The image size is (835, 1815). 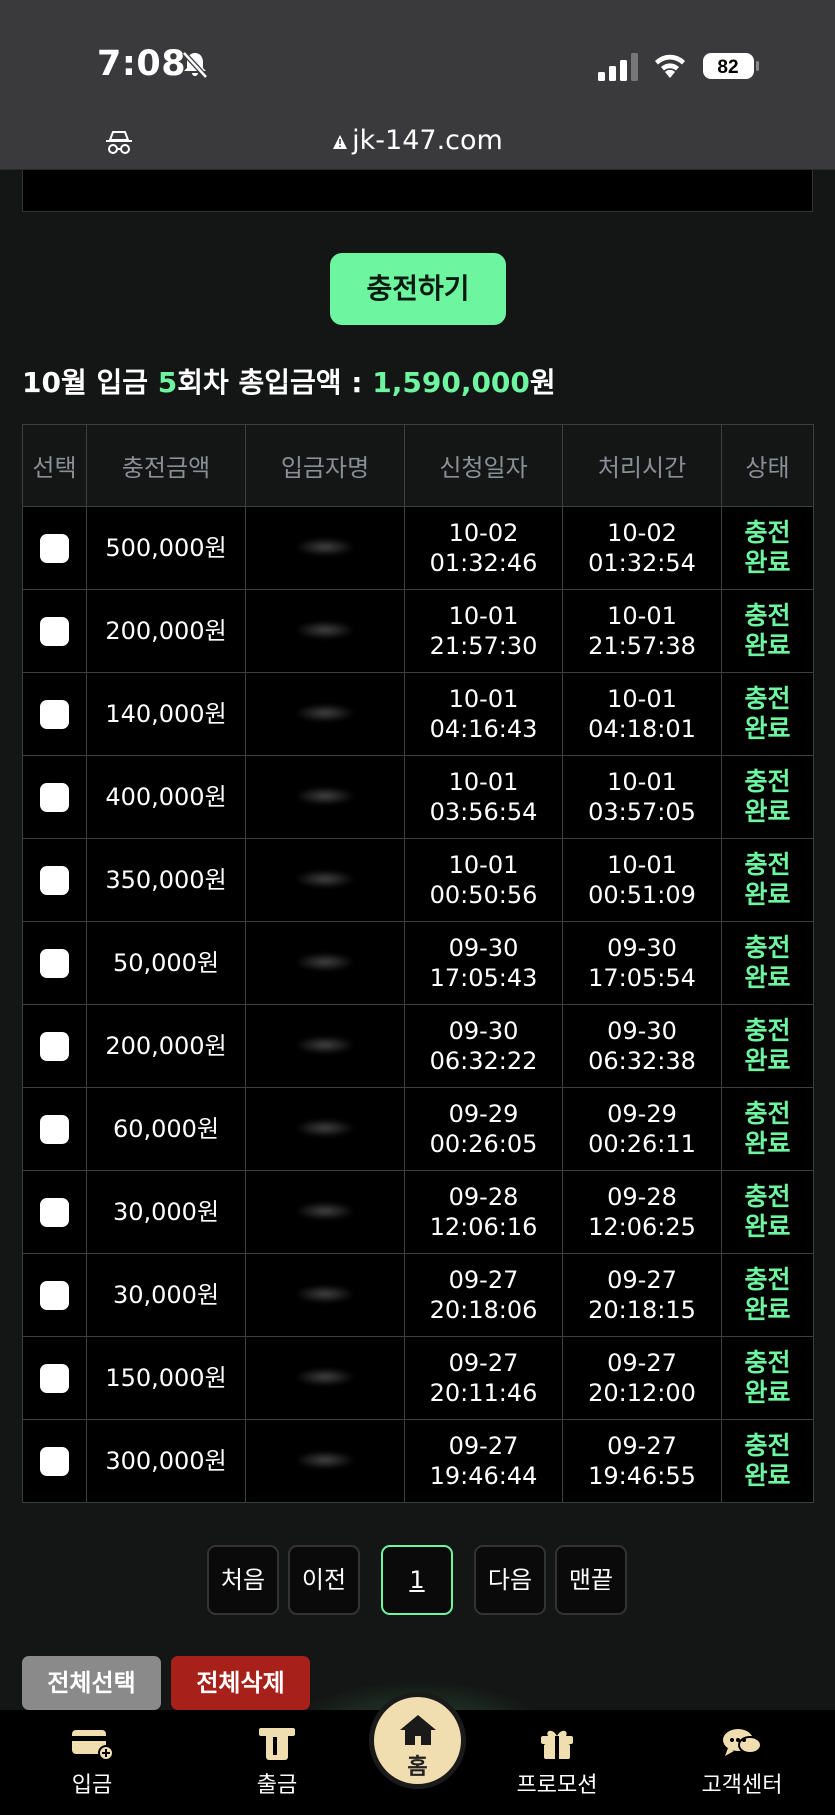 I want to click on row-amount: 140,000원, so click(x=166, y=714).